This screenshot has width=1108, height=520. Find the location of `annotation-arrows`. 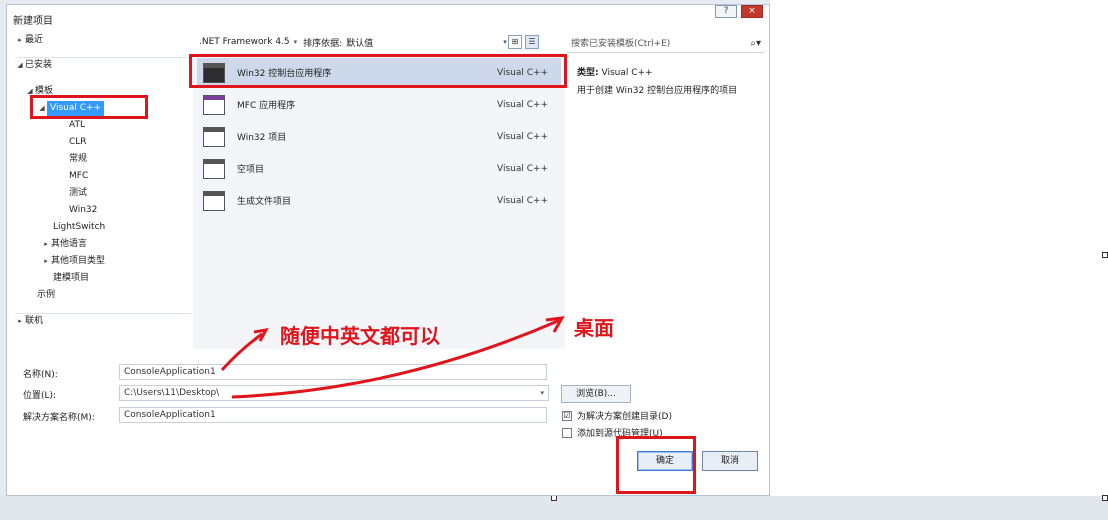

annotation-arrows is located at coordinates (392, 357).